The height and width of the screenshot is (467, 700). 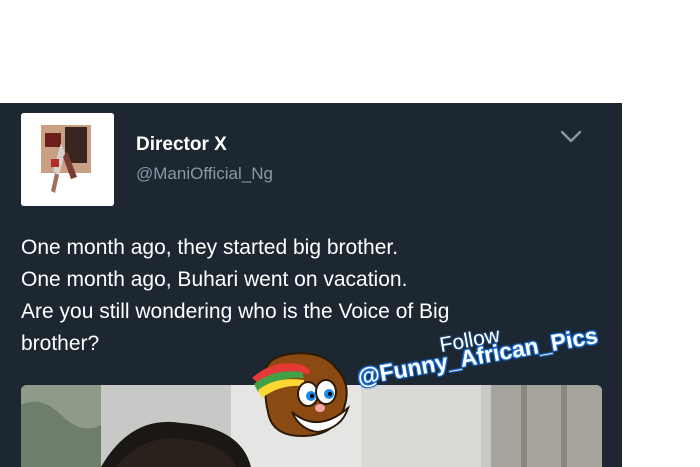 I want to click on user-handle: @ManiOfficial_Ng, so click(x=204, y=174).